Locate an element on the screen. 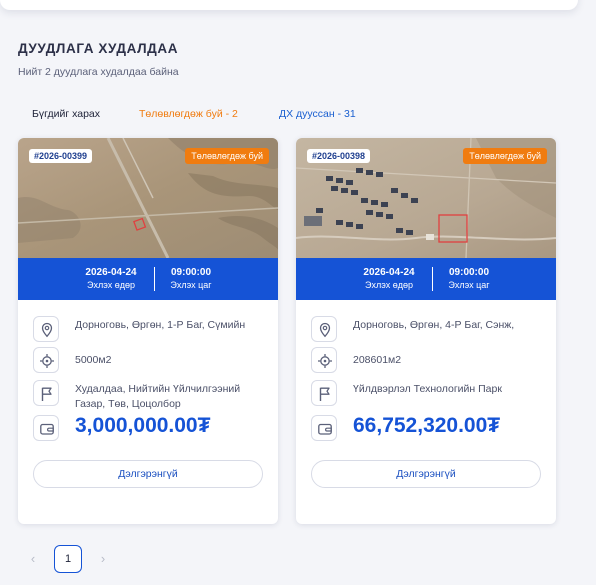 The width and height of the screenshot is (596, 585). tab-planned: Төлөвлөгдөж буй - 2 is located at coordinates (188, 114).